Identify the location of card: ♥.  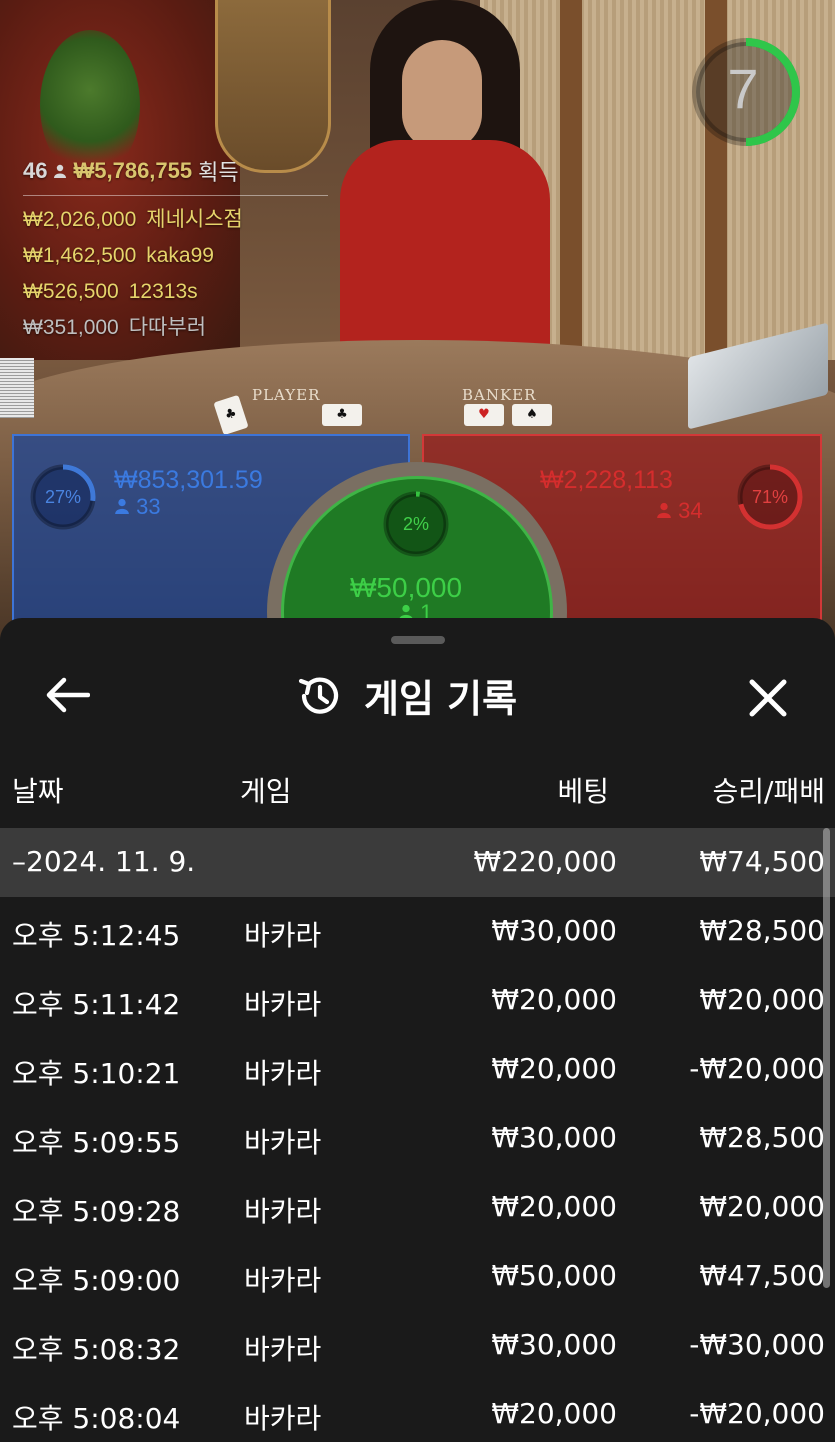
(484, 415).